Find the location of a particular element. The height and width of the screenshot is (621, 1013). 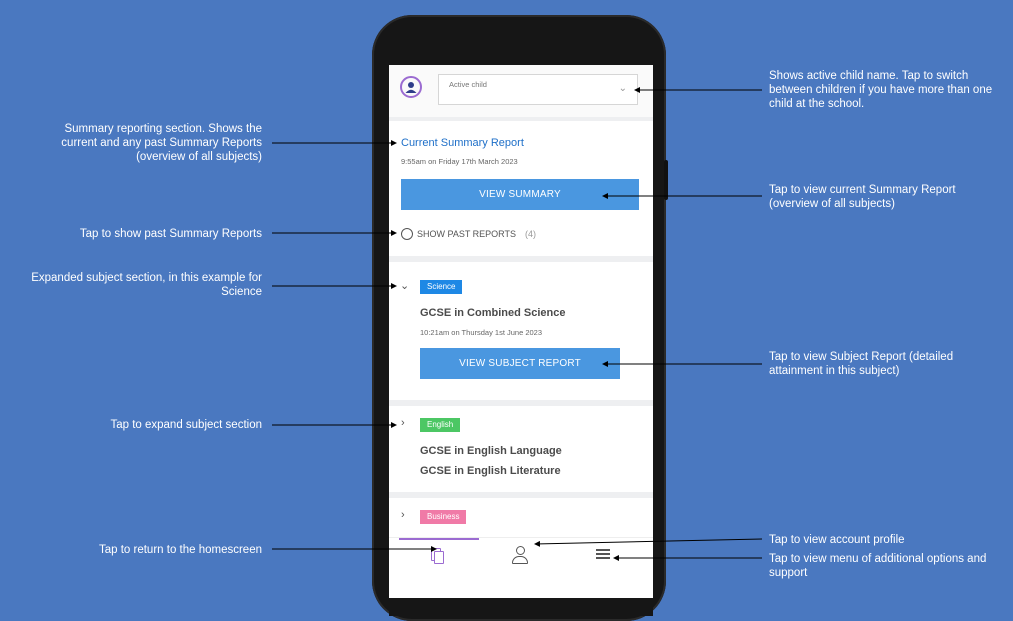

phone-side-button is located at coordinates (666, 180).